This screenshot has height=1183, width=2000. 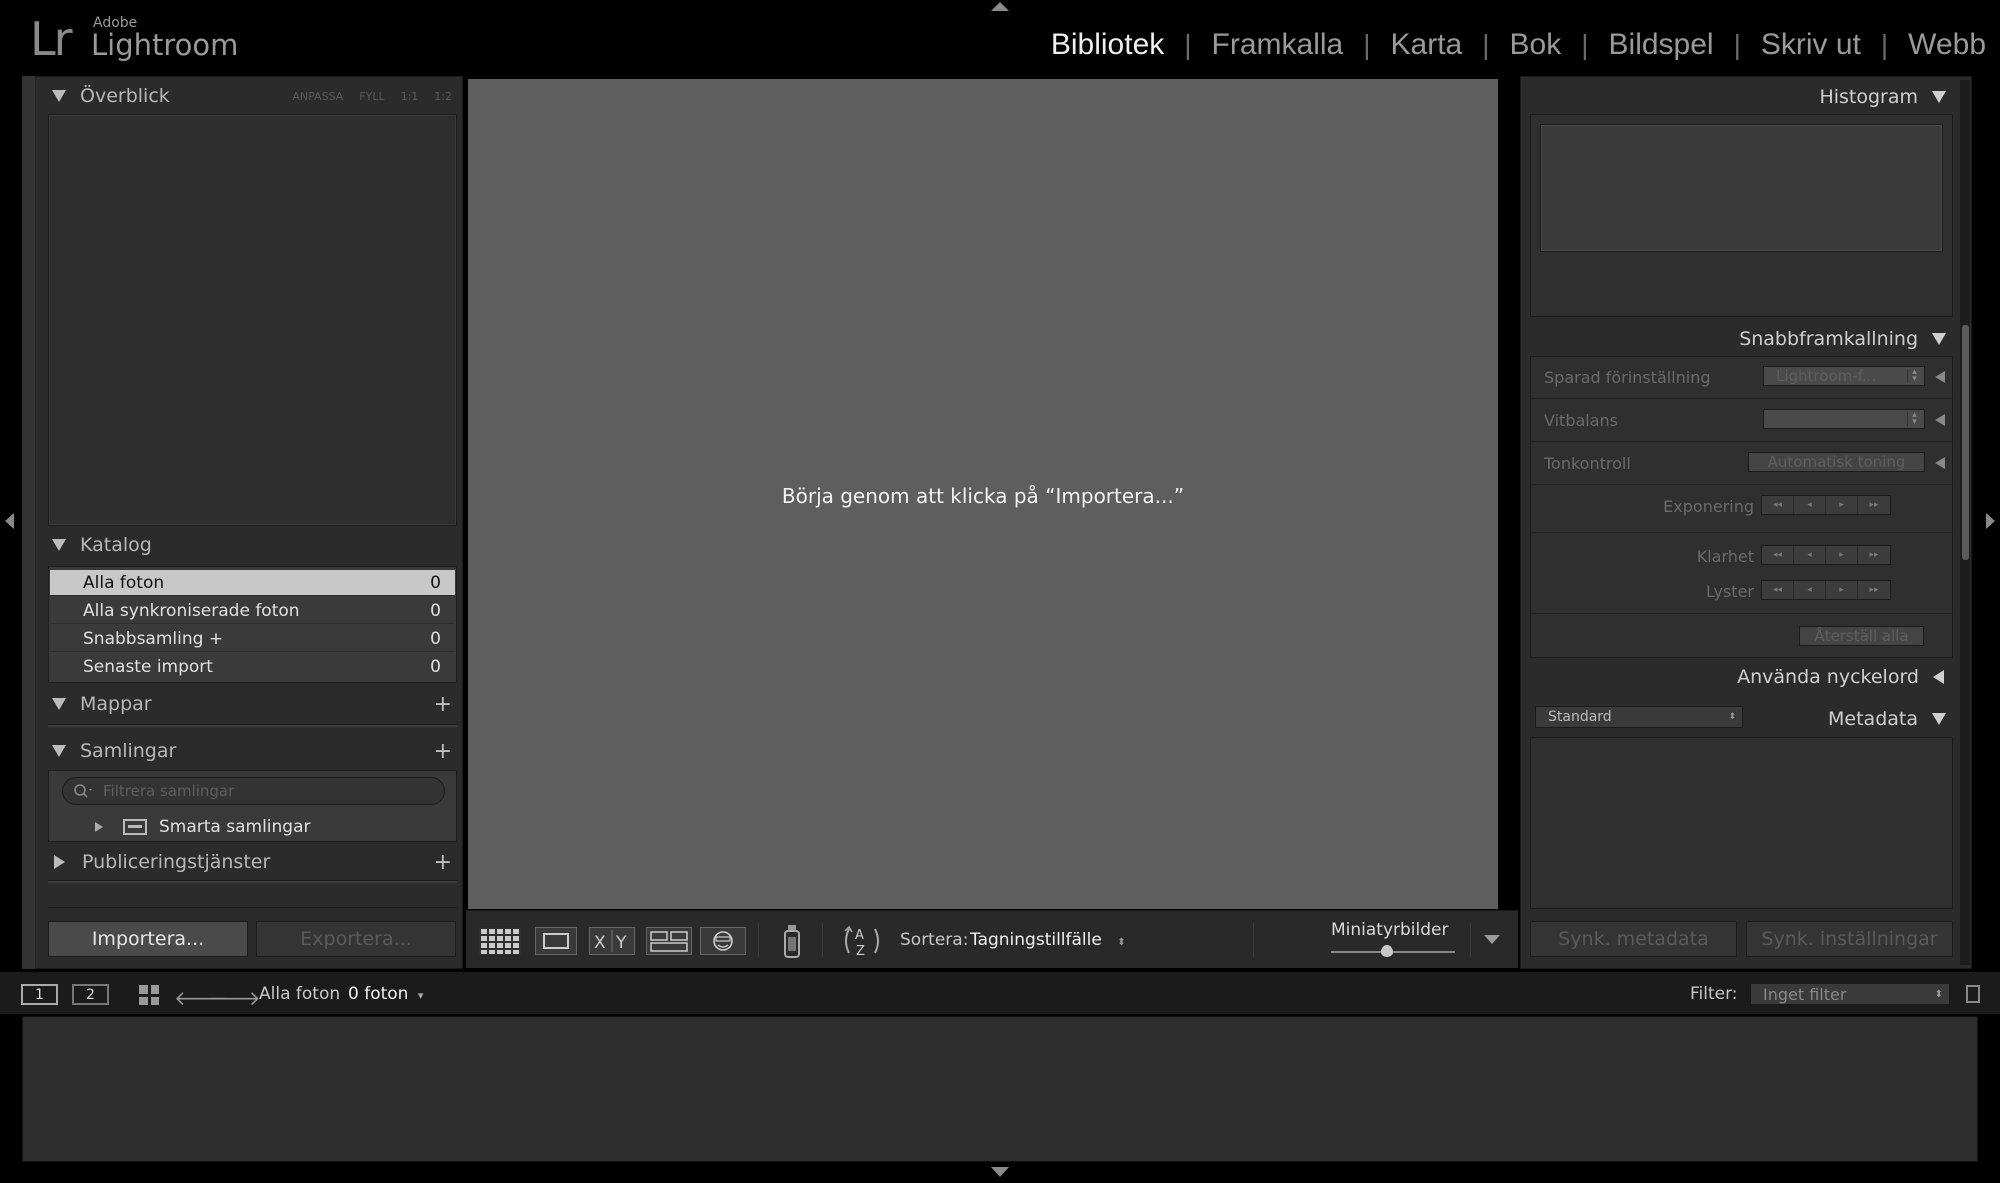 I want to click on right-panel-scrollbar-thumb, so click(x=1965, y=442).